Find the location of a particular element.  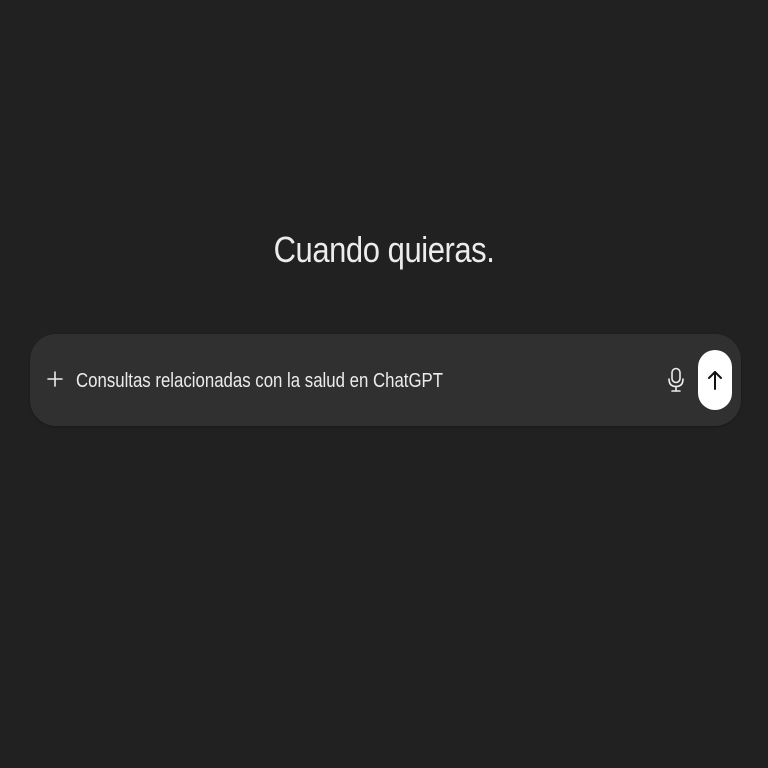

send-button is located at coordinates (715, 380).